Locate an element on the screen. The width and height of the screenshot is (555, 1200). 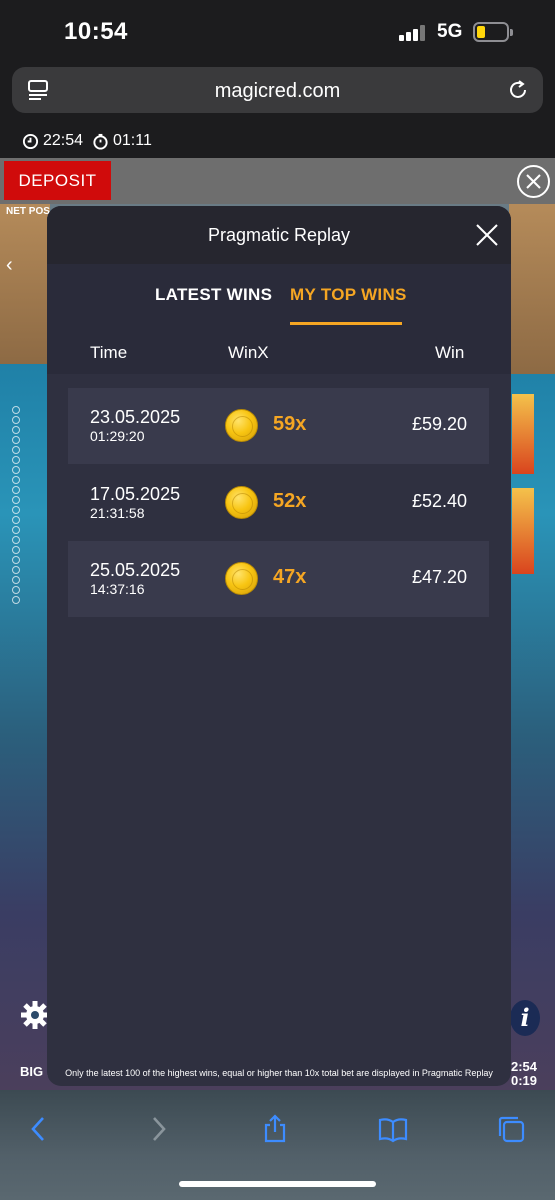
row-time: 14:37:16 is located at coordinates (117, 589).